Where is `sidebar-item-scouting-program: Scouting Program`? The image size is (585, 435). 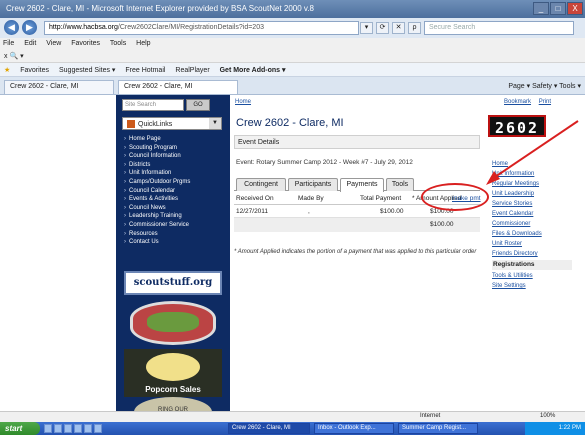 sidebar-item-scouting-program: Scouting Program is located at coordinates (176, 148).